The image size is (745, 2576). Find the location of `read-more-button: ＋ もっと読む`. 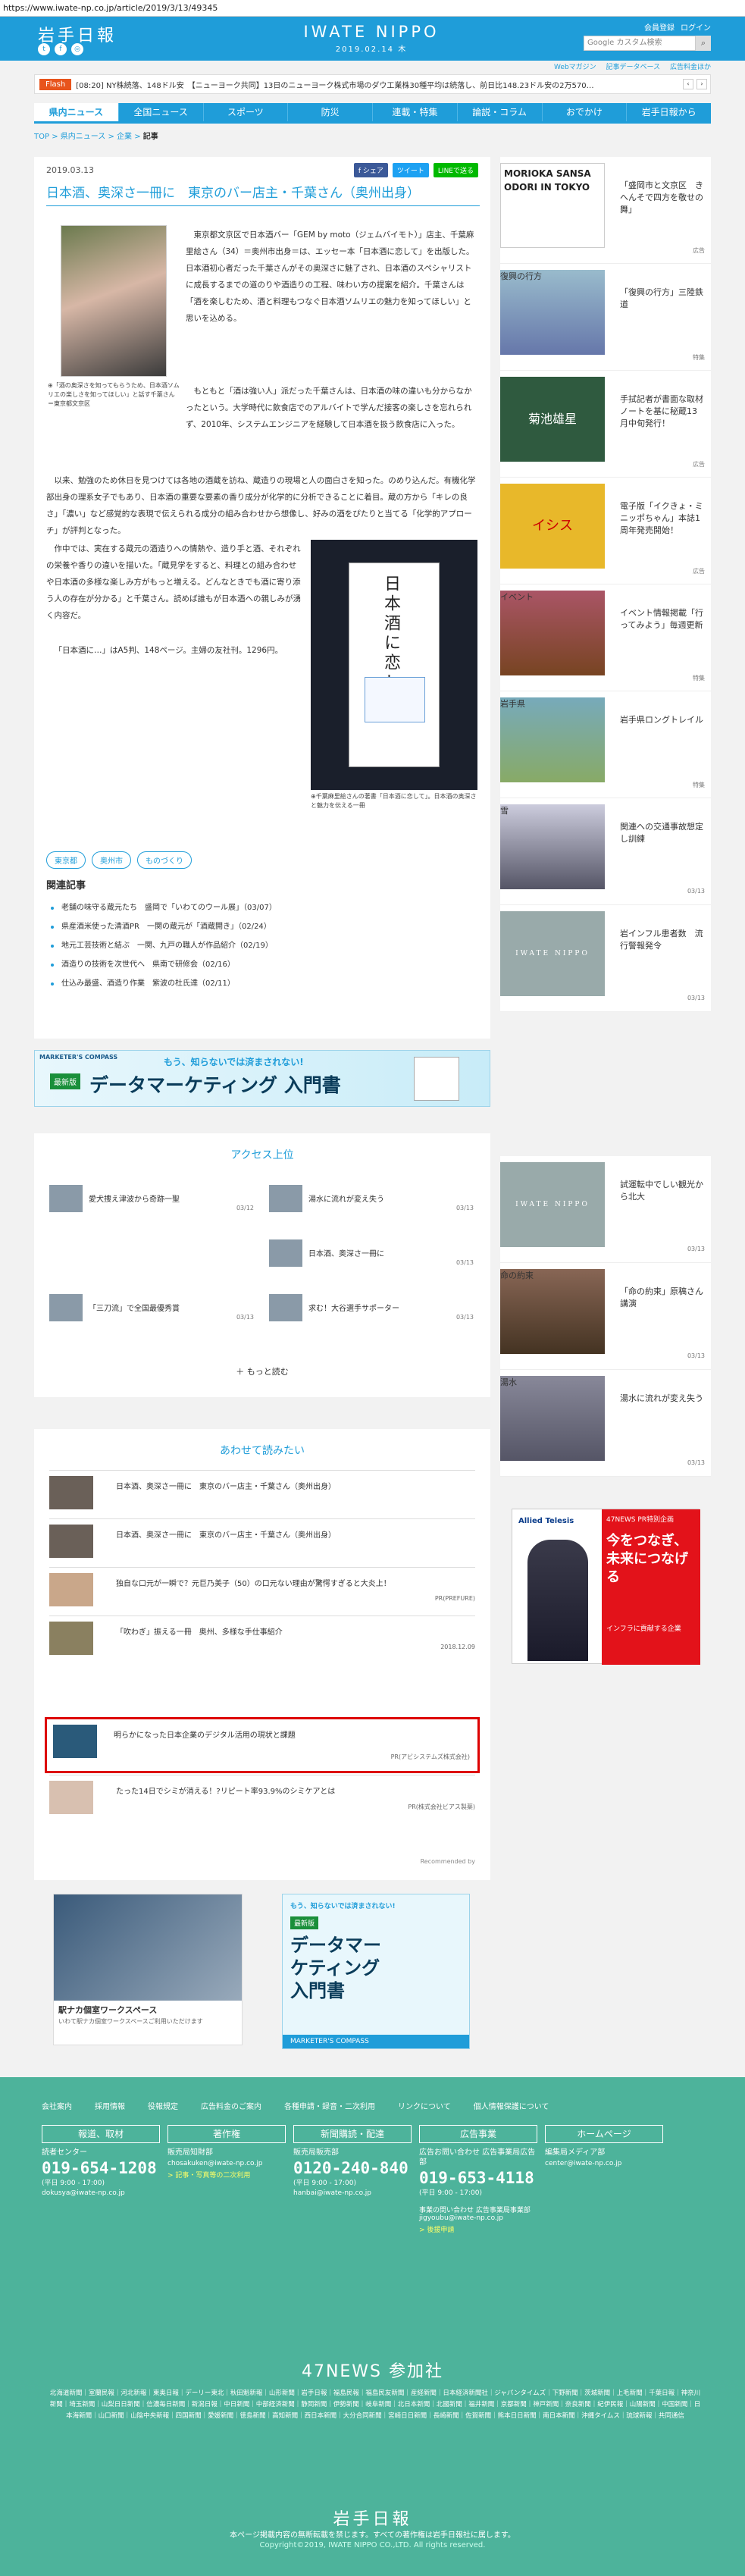

read-more-button: ＋ もっと読む is located at coordinates (262, 1371).